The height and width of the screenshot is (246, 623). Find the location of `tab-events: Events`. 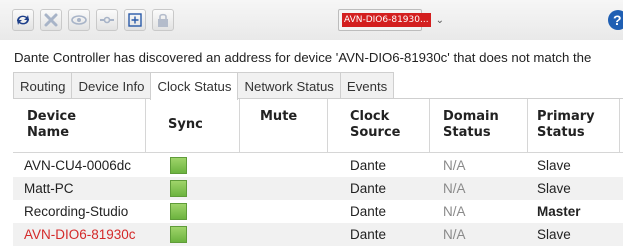

tab-events: Events is located at coordinates (367, 85).